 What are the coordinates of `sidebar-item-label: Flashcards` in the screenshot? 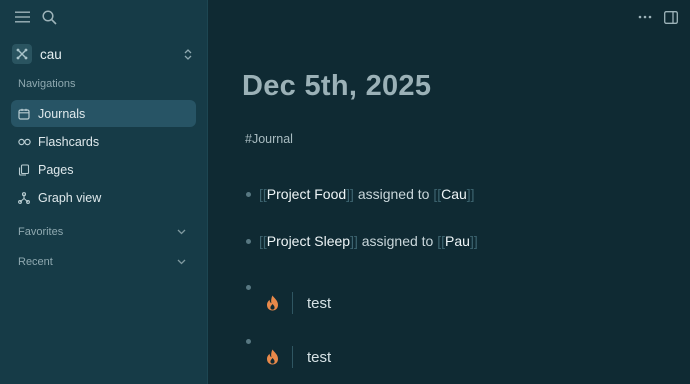 It's located at (69, 141).